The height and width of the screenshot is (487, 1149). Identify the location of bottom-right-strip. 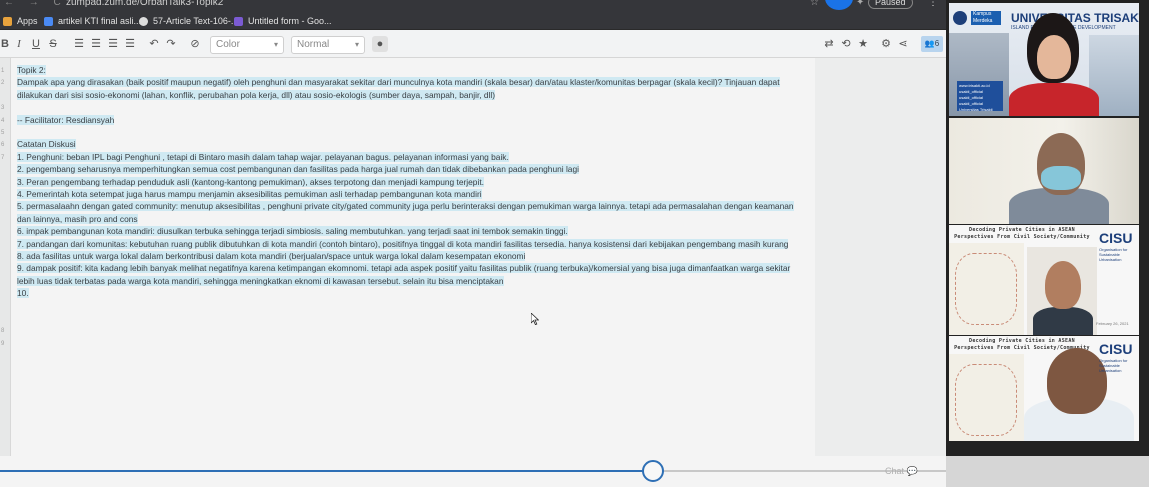
(1047, 471).